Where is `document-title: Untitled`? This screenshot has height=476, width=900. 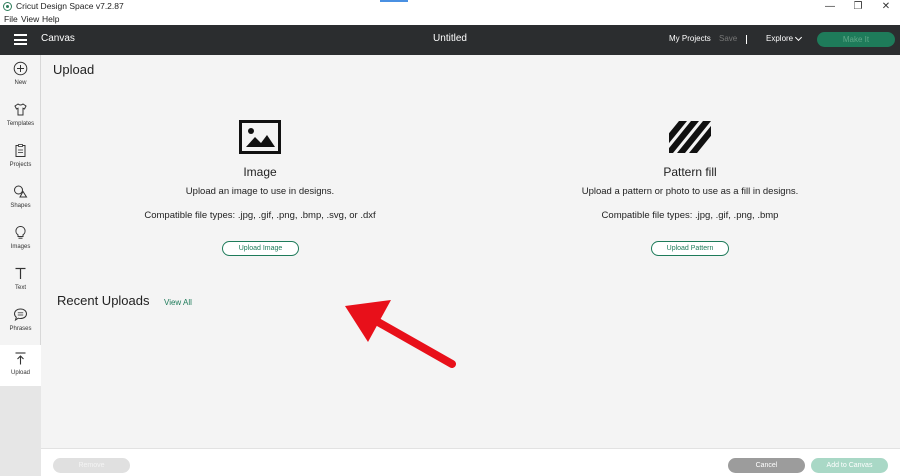
document-title: Untitled is located at coordinates (450, 38).